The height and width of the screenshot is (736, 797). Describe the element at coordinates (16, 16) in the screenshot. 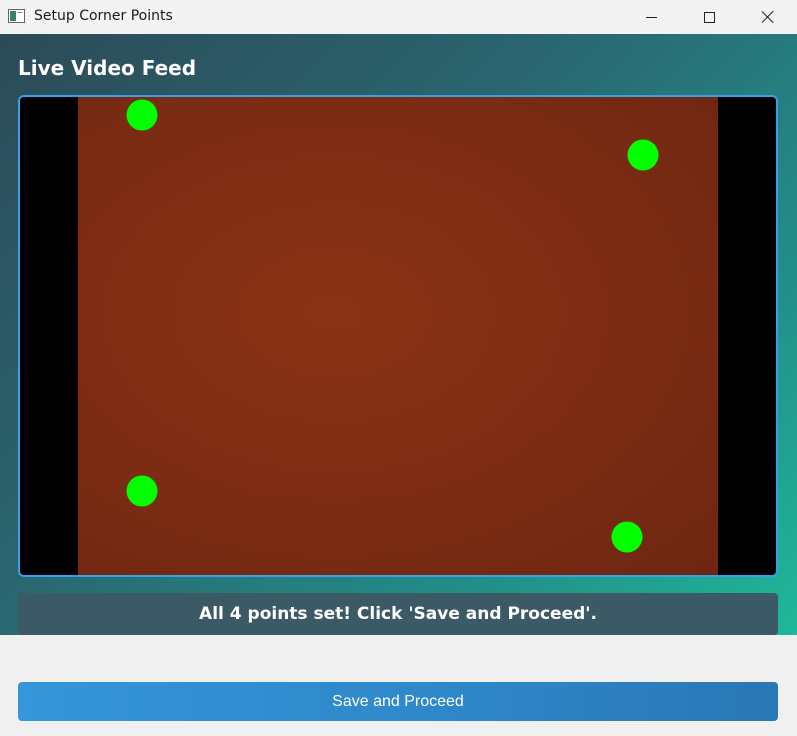

I see `app-window-icon` at that location.